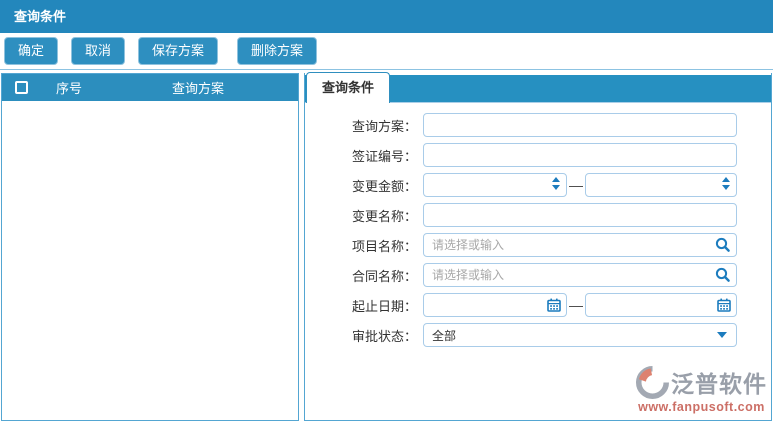 Image resolution: width=773 pixels, height=425 pixels. Describe the element at coordinates (661, 185) in the screenshot. I see `change-amount-to-input` at that location.